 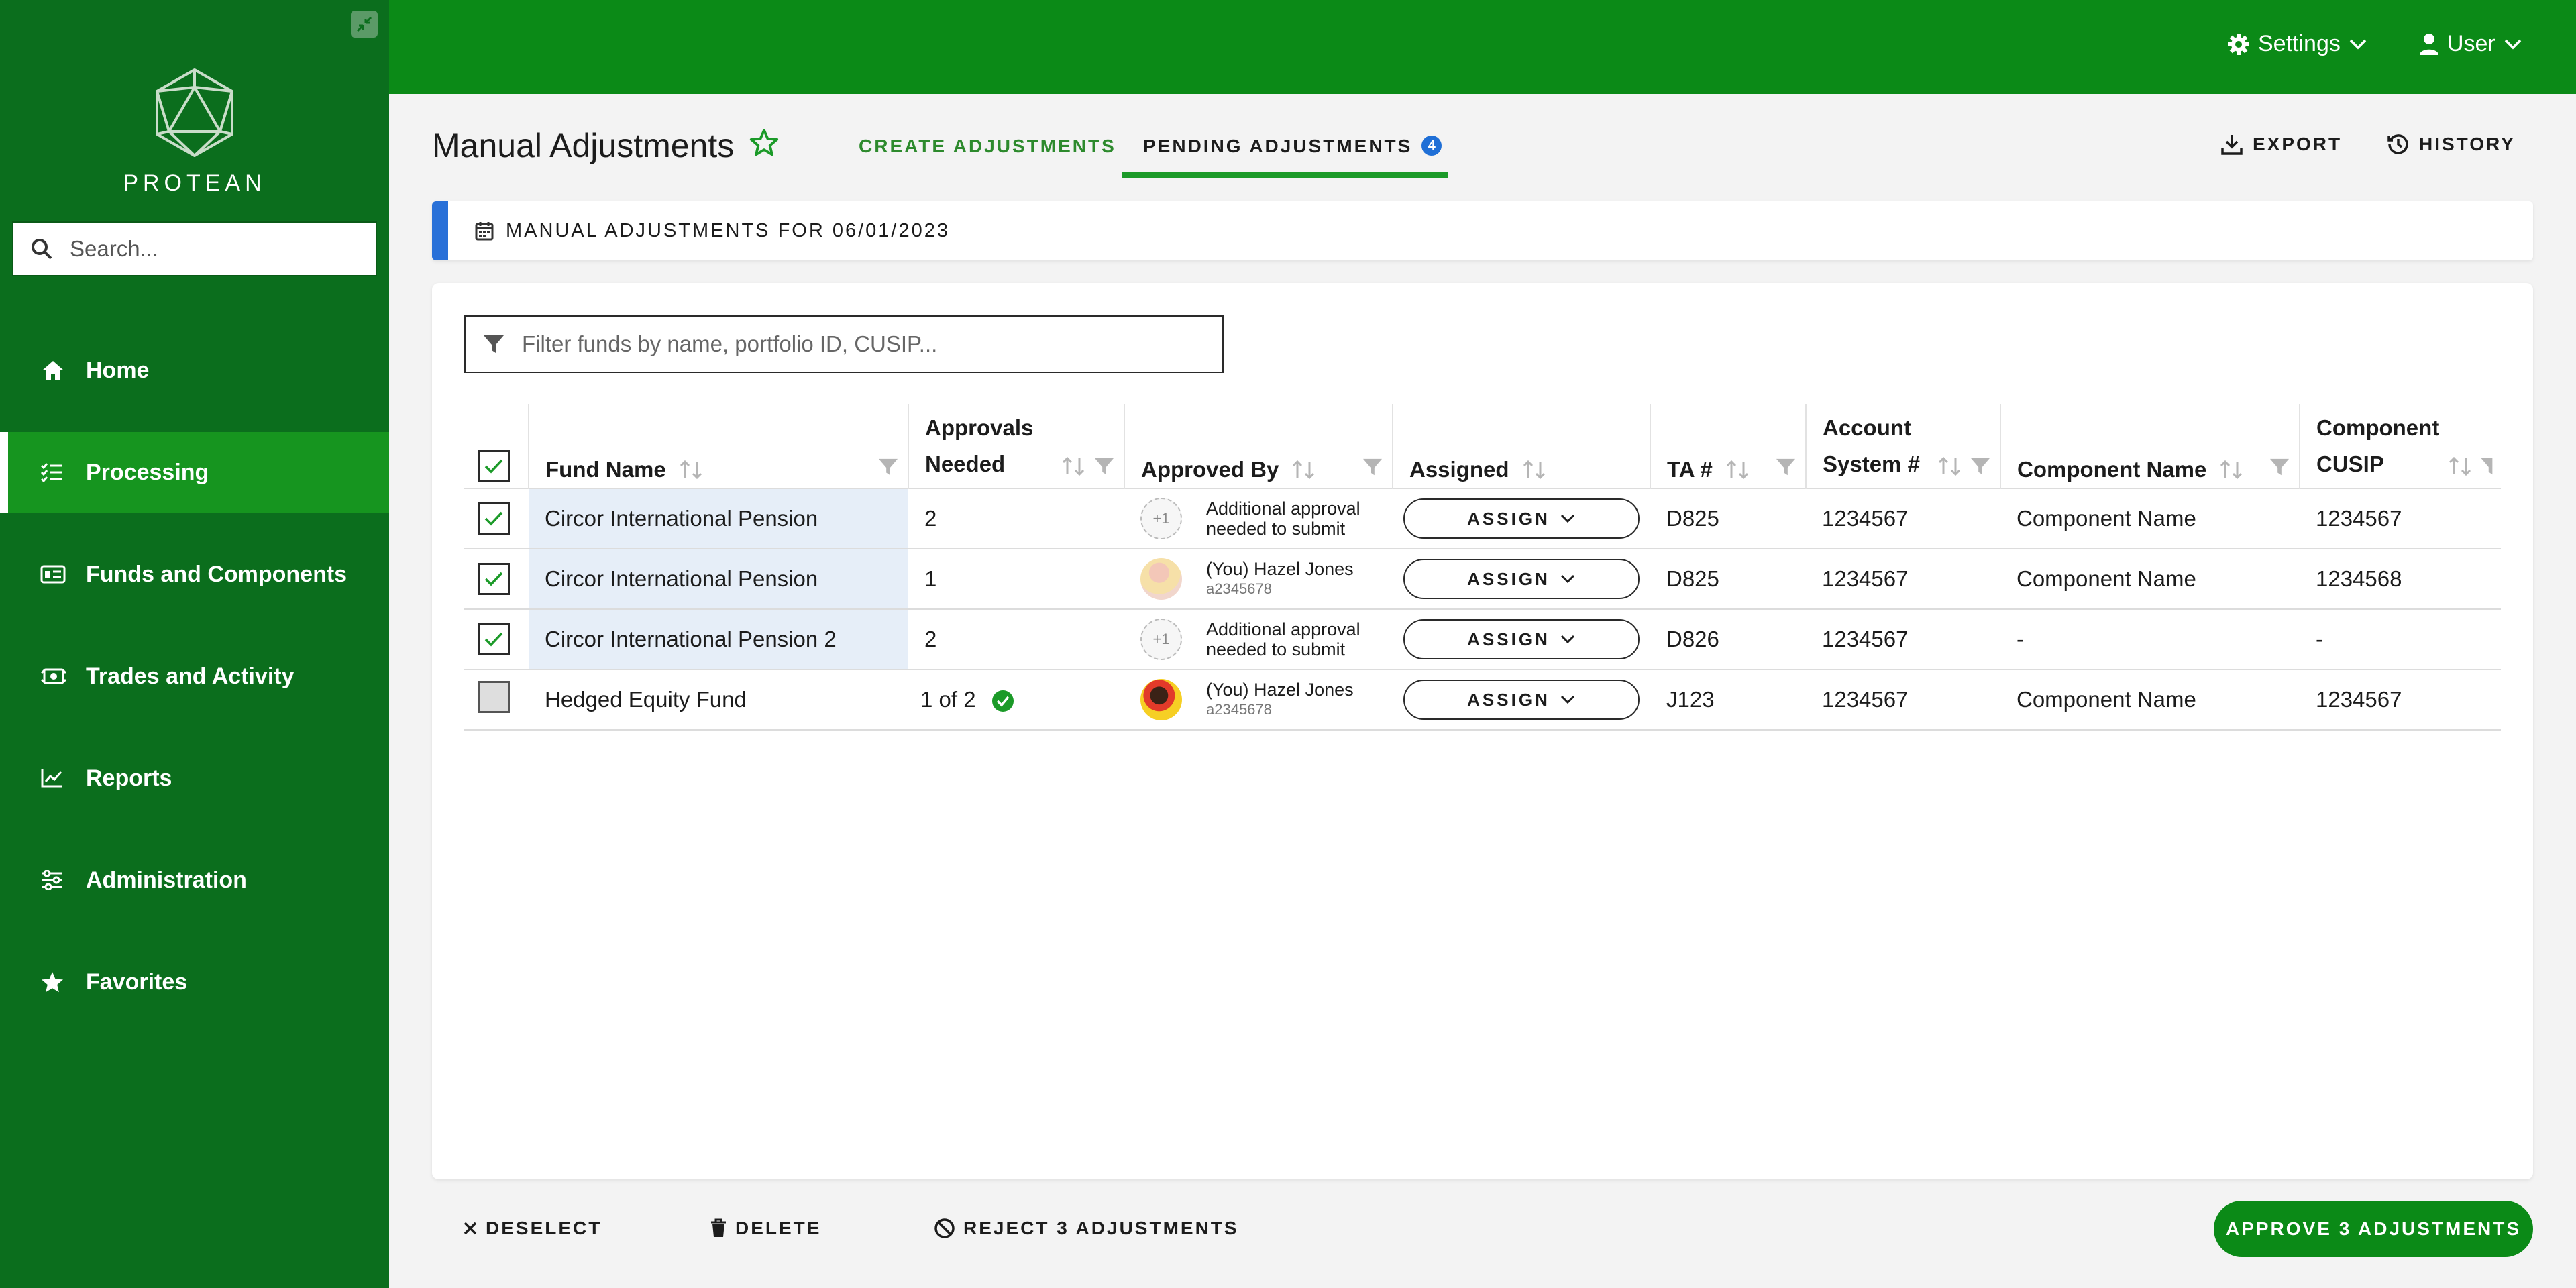 I want to click on column-component-name: Component Name, so click(x=2150, y=446).